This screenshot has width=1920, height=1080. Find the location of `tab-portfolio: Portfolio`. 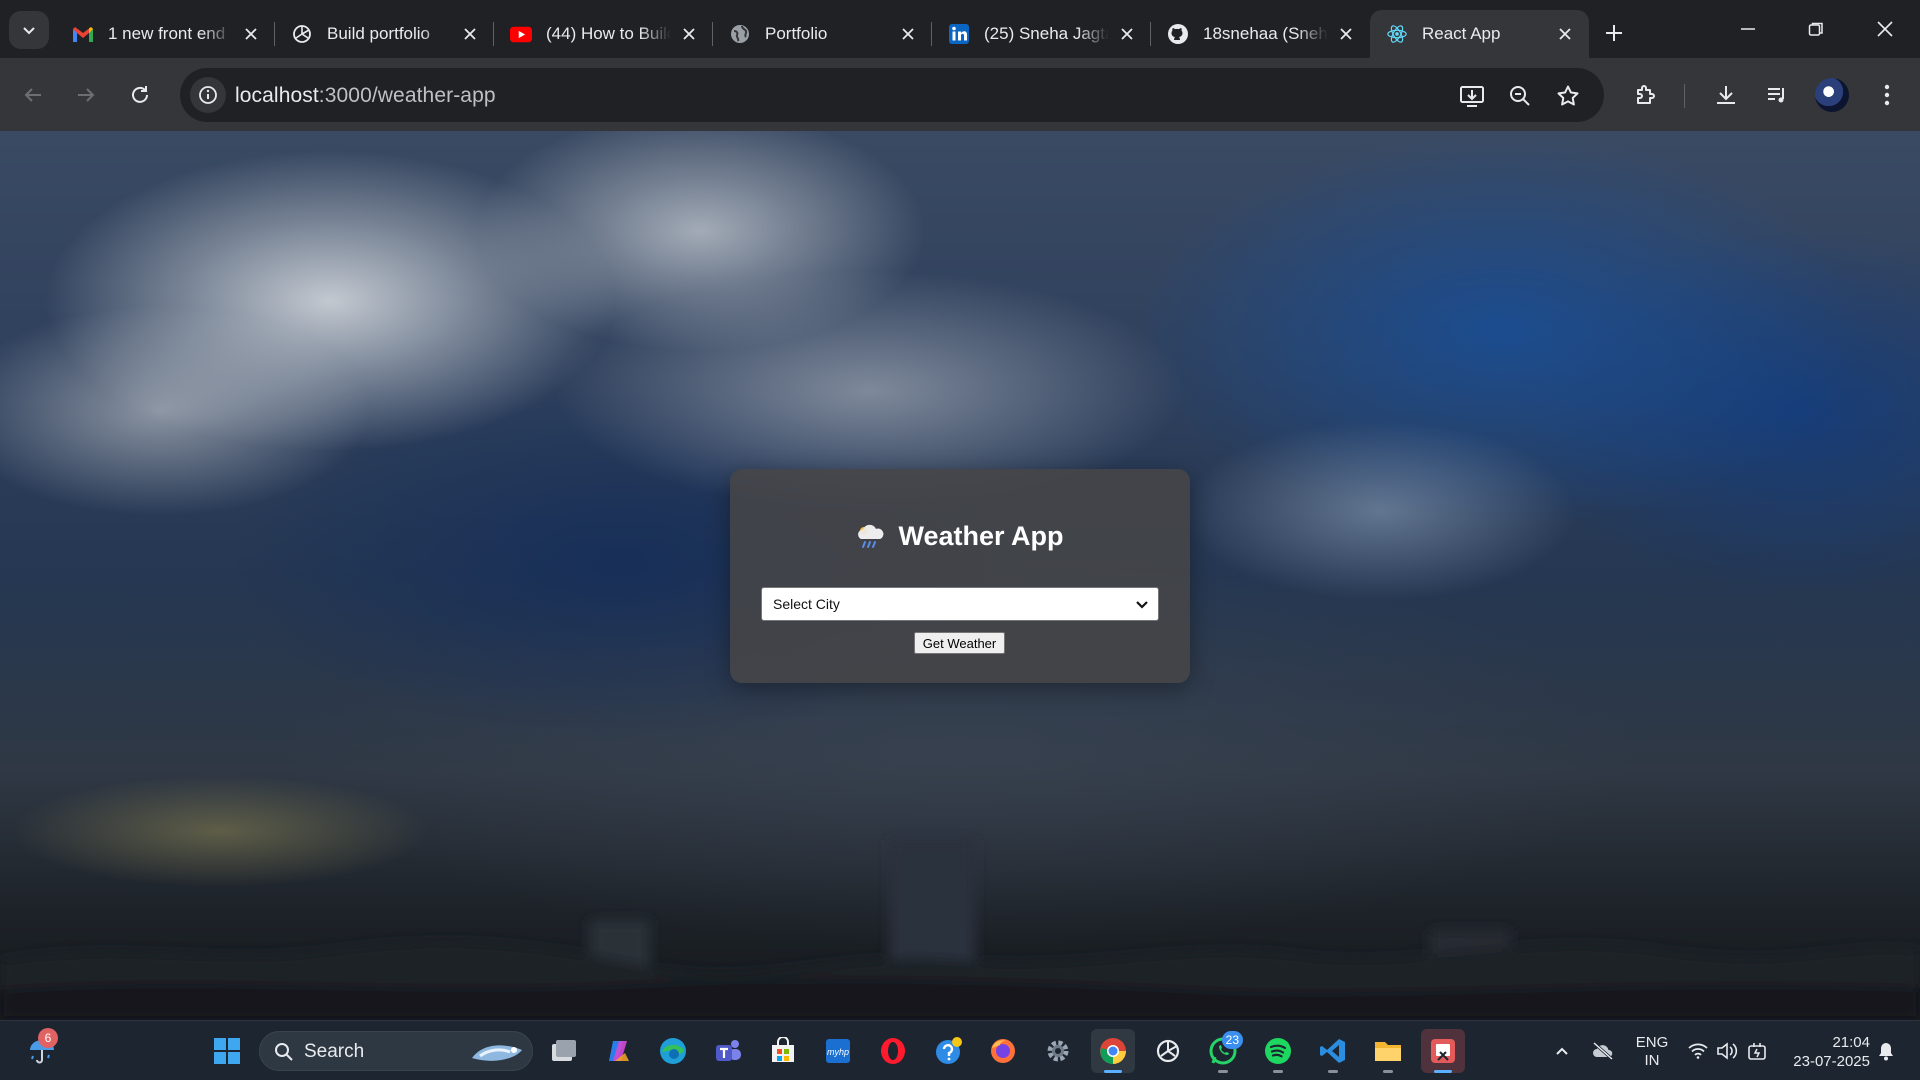

tab-portfolio: Portfolio is located at coordinates (822, 34).